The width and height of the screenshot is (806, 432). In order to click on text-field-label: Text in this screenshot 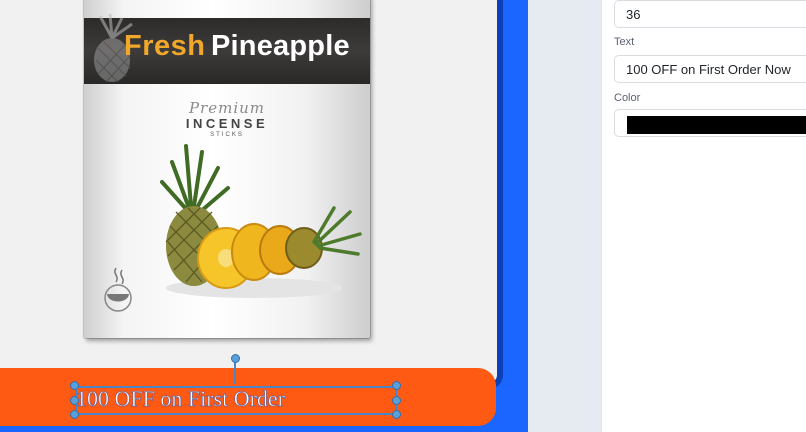, I will do `click(624, 42)`.